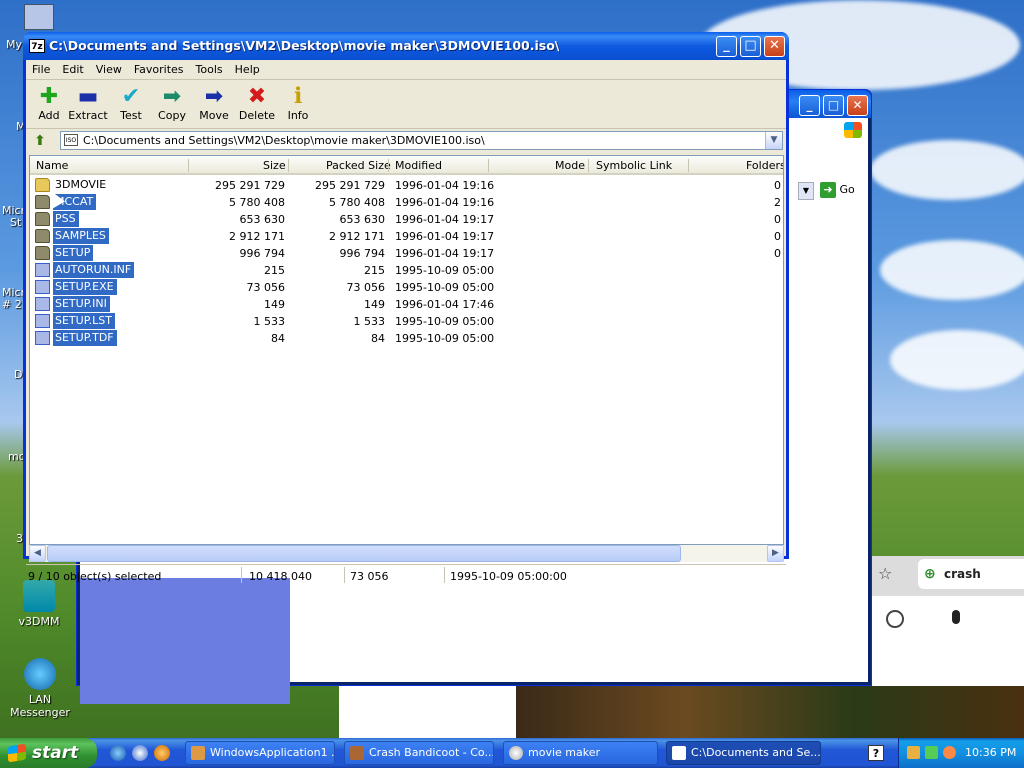 This screenshot has height=768, width=1024. Describe the element at coordinates (364, 553) in the screenshot. I see `scroll-thumb` at that location.